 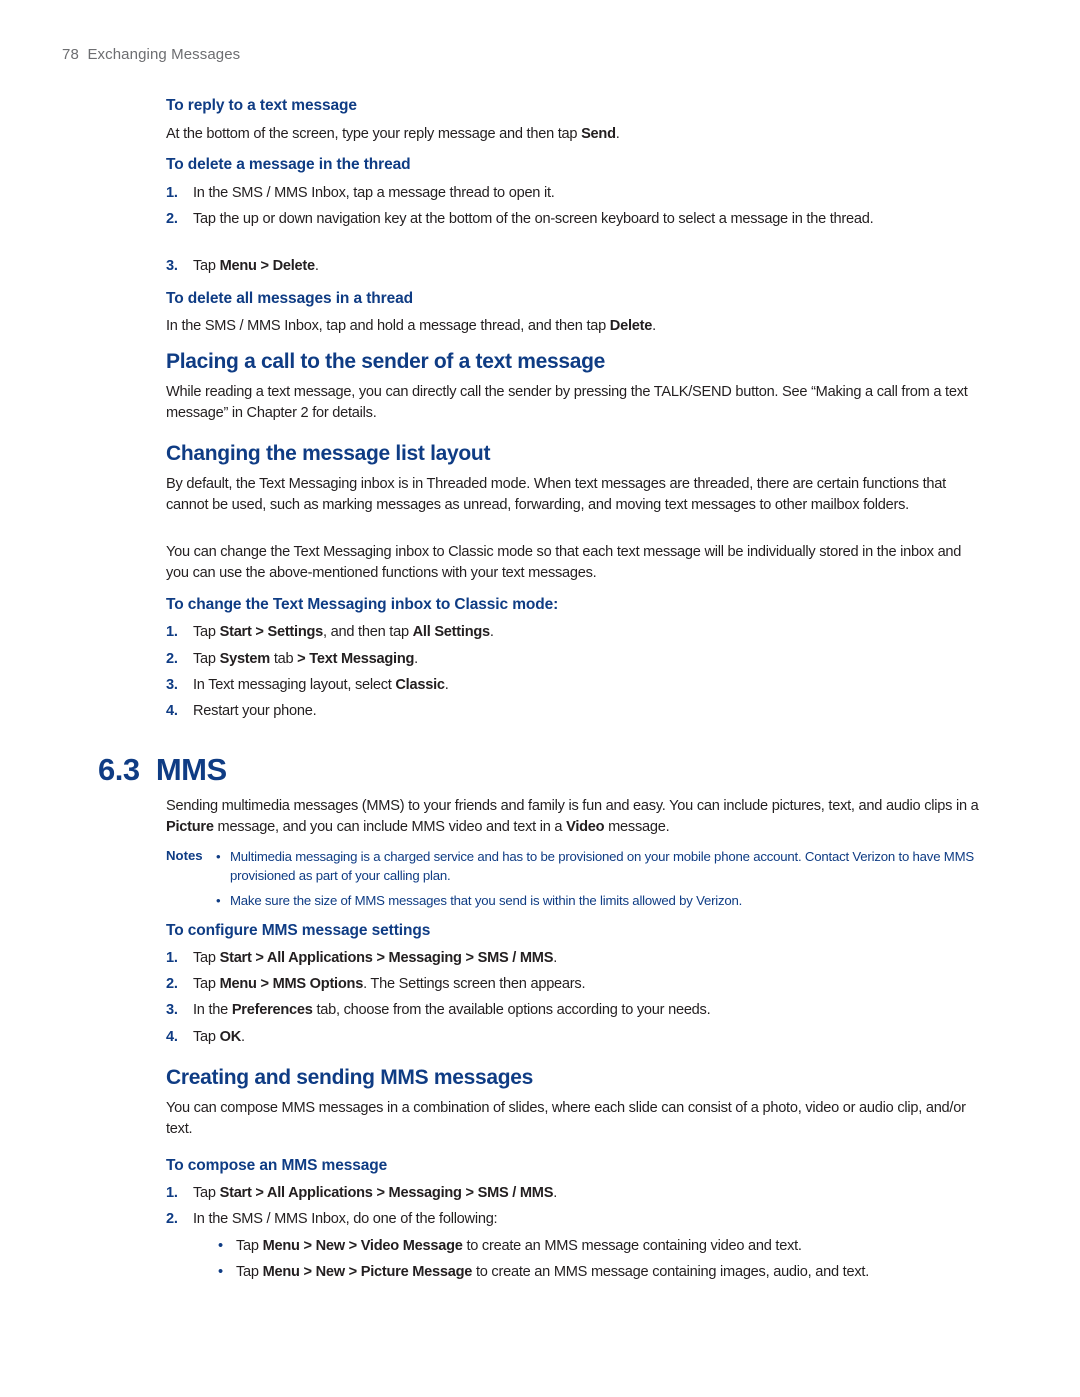 I want to click on creating-heading: Creating and sending MMS messages, so click(x=350, y=1077).